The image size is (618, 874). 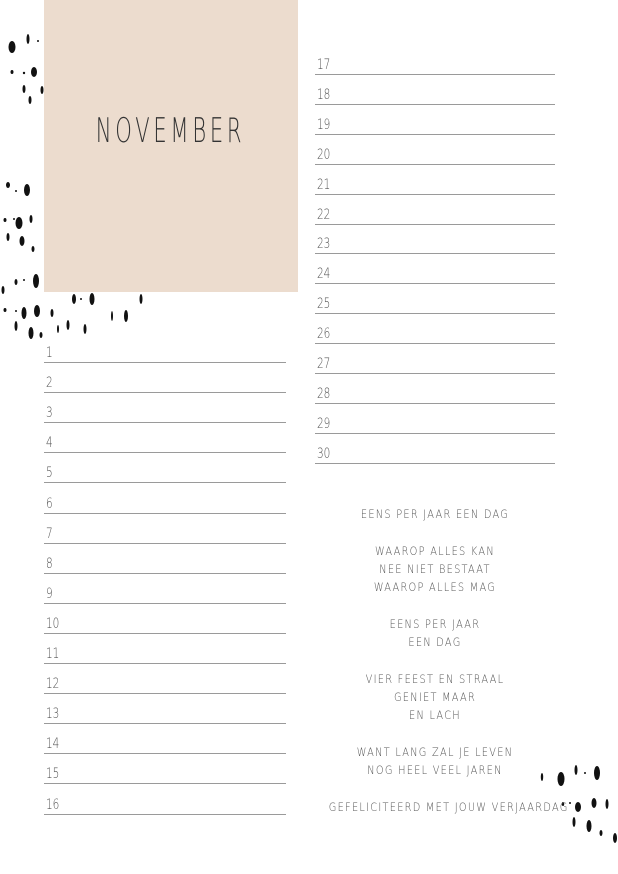 I want to click on day-number: 2, so click(x=49, y=383).